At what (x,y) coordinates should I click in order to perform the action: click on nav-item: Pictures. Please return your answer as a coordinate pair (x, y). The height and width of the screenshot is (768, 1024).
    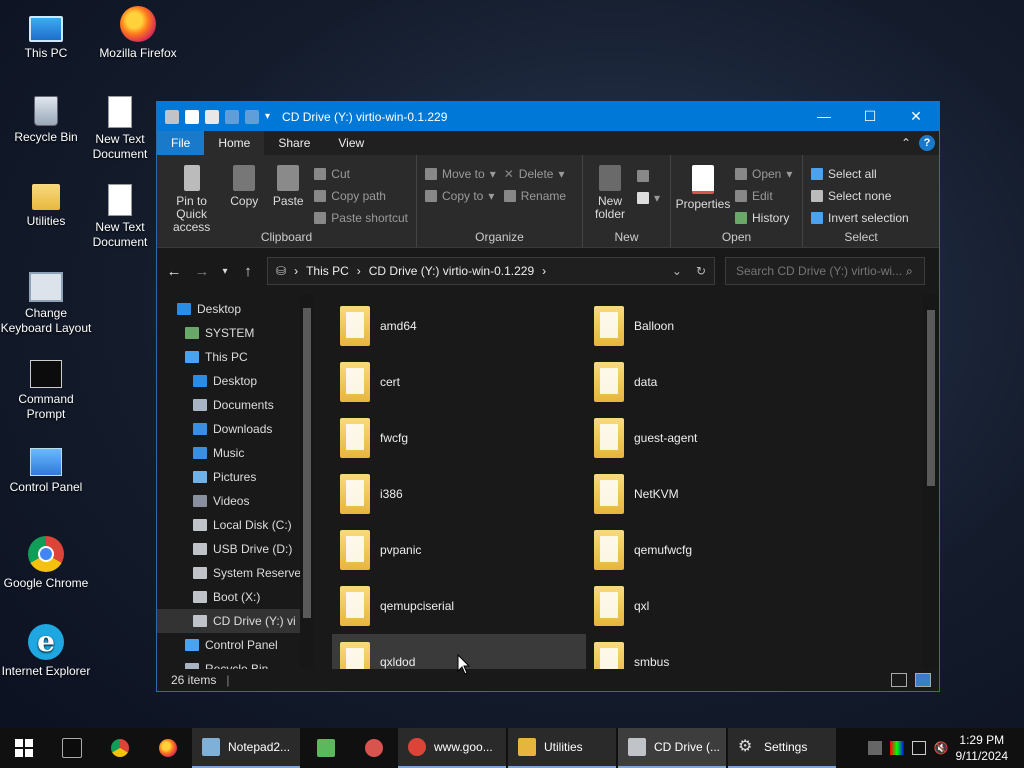
    Looking at the image, I should click on (228, 477).